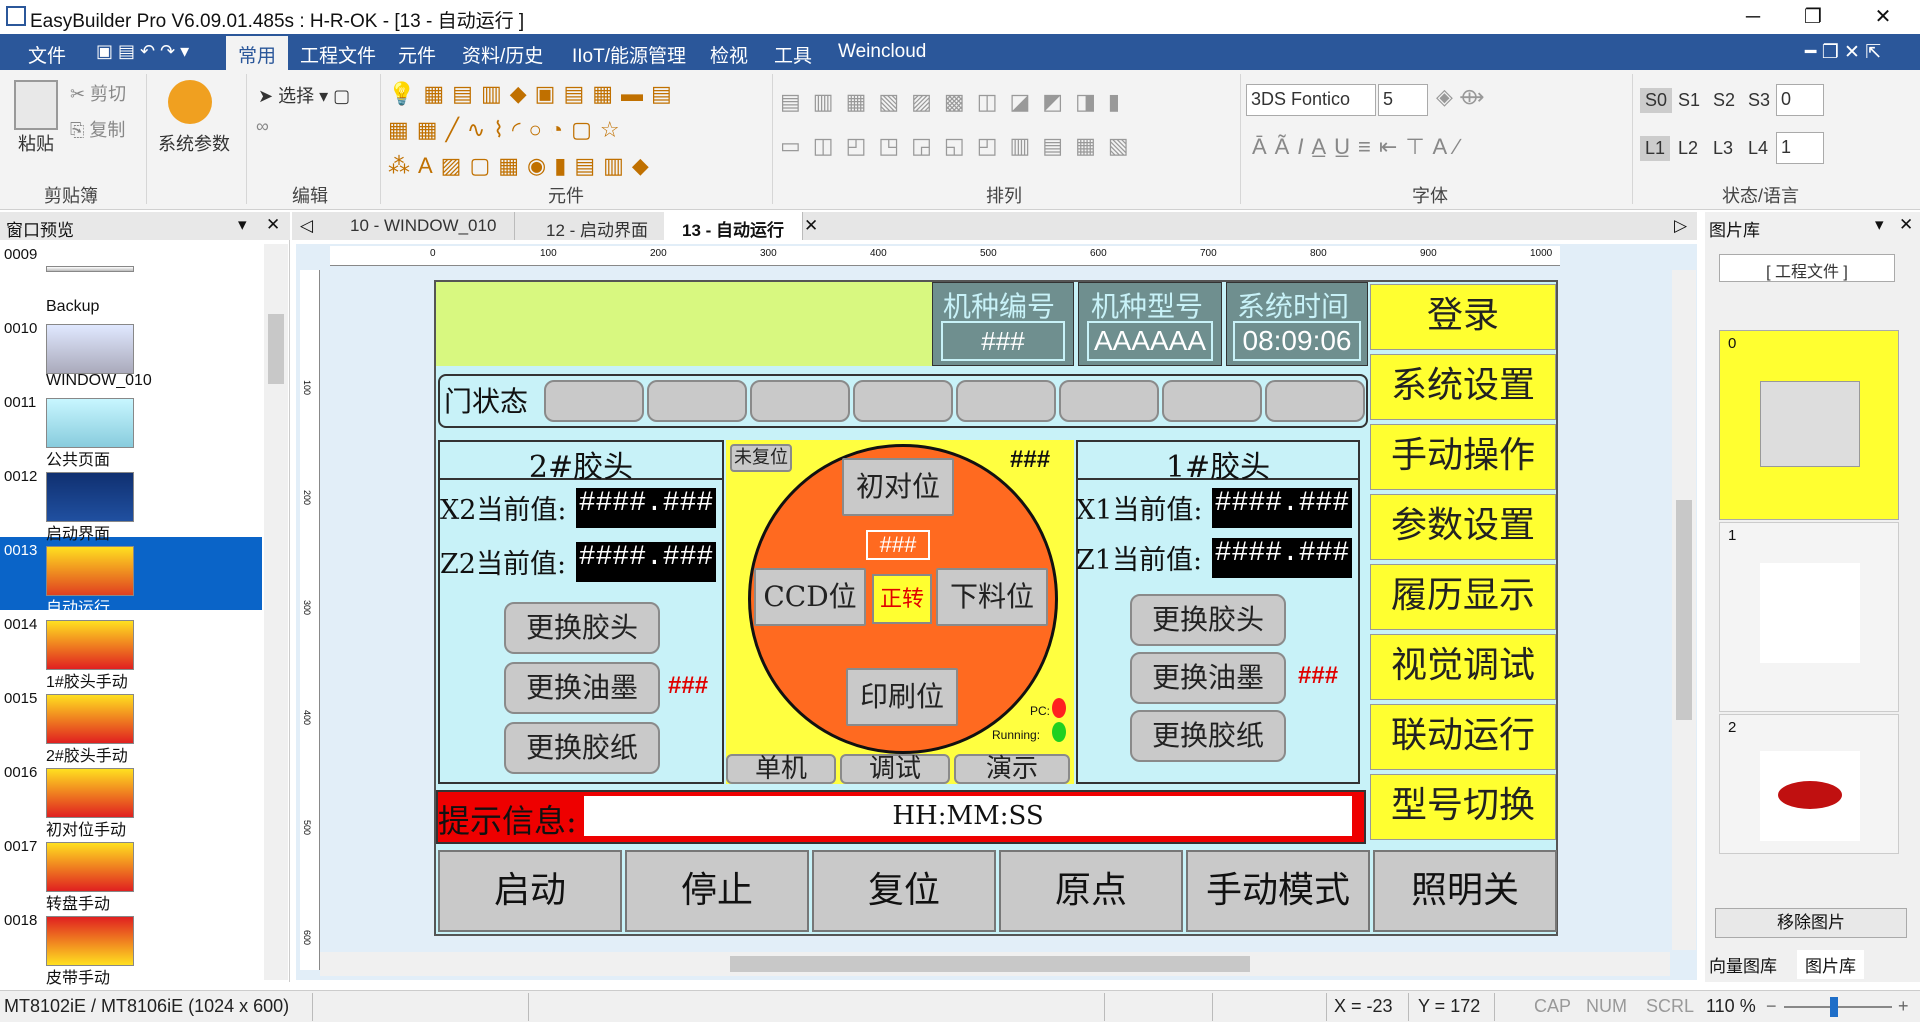 This screenshot has width=1920, height=1030. I want to click on menu-weincloud: Weincloud, so click(882, 52).